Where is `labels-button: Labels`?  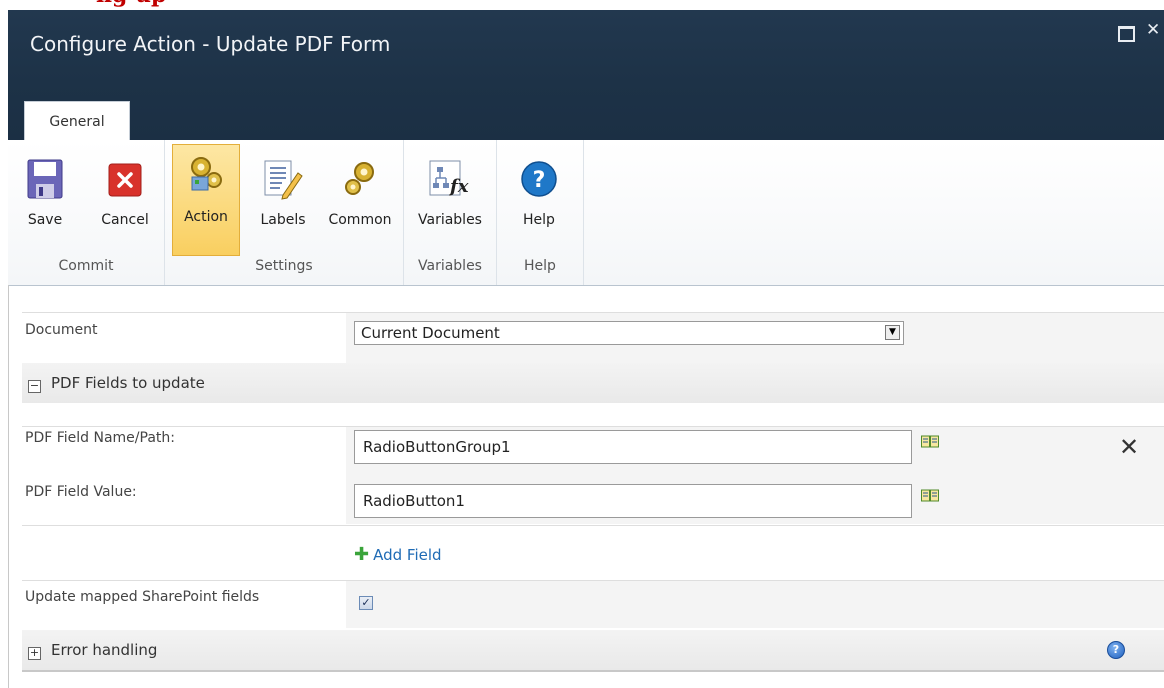 labels-button: Labels is located at coordinates (283, 201).